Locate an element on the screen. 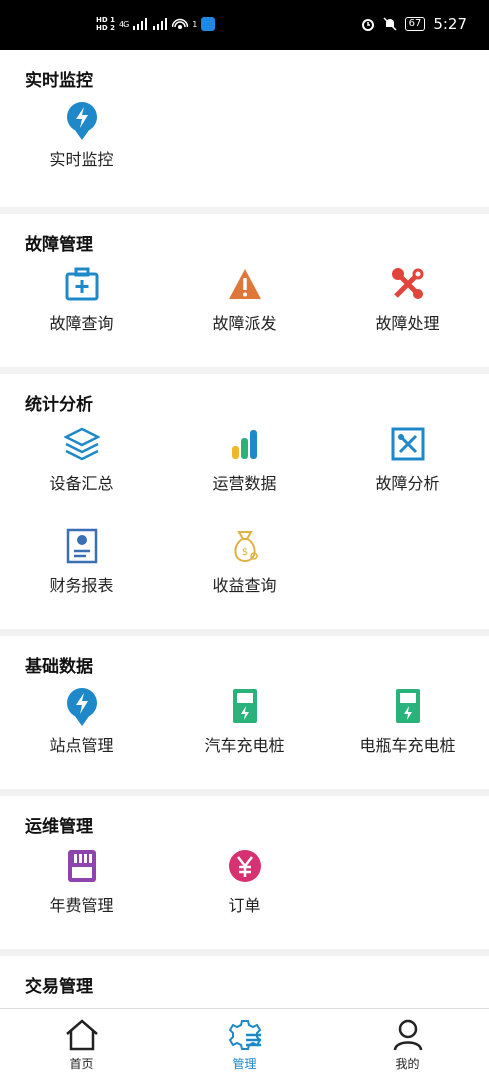  menu-item-label: 汽车充电桩 is located at coordinates (244, 745).